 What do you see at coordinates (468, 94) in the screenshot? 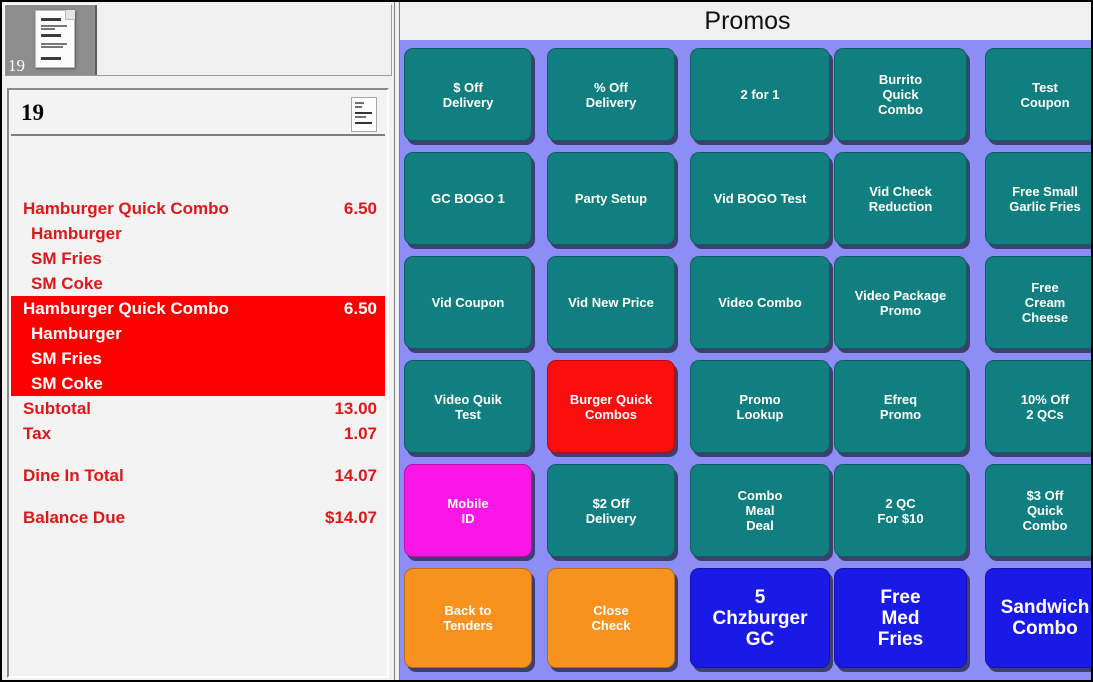
I see `promo-button-off-delivery: $ Off Delivery` at bounding box center [468, 94].